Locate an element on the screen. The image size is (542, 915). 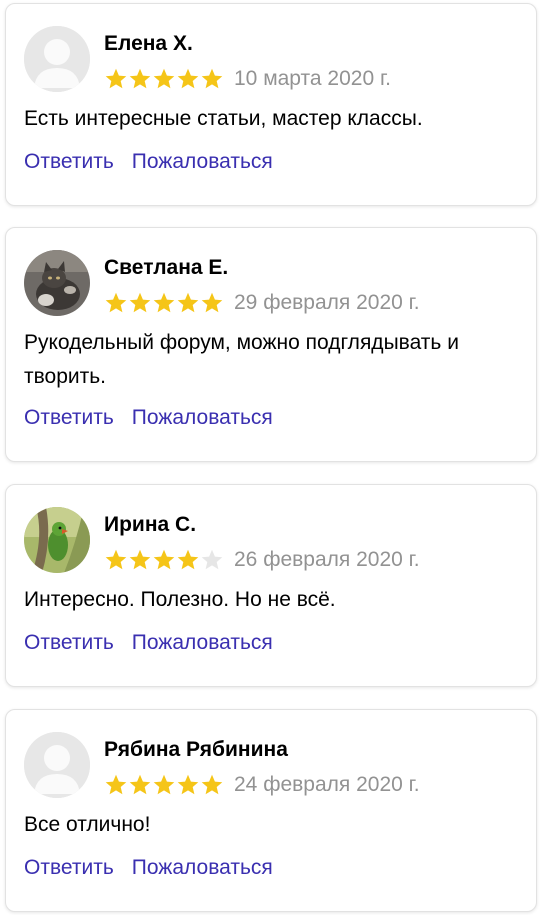
review-text: Интересно. Полезно. Но не всё. is located at coordinates (180, 599).